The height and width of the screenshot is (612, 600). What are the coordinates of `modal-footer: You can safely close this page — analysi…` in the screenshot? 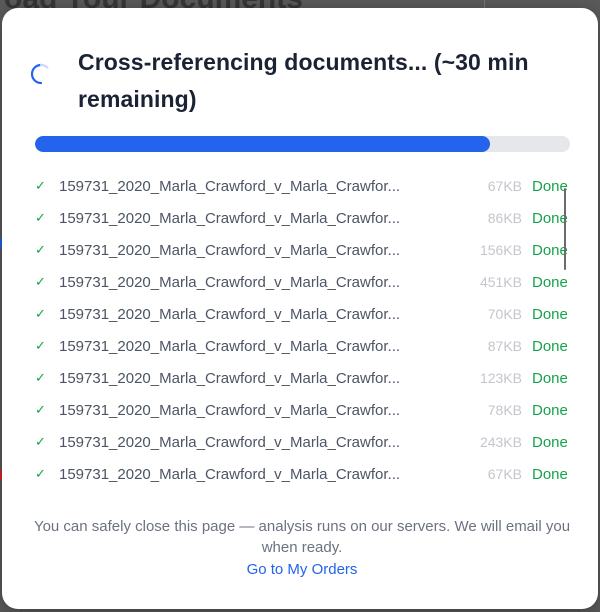 It's located at (302, 548).